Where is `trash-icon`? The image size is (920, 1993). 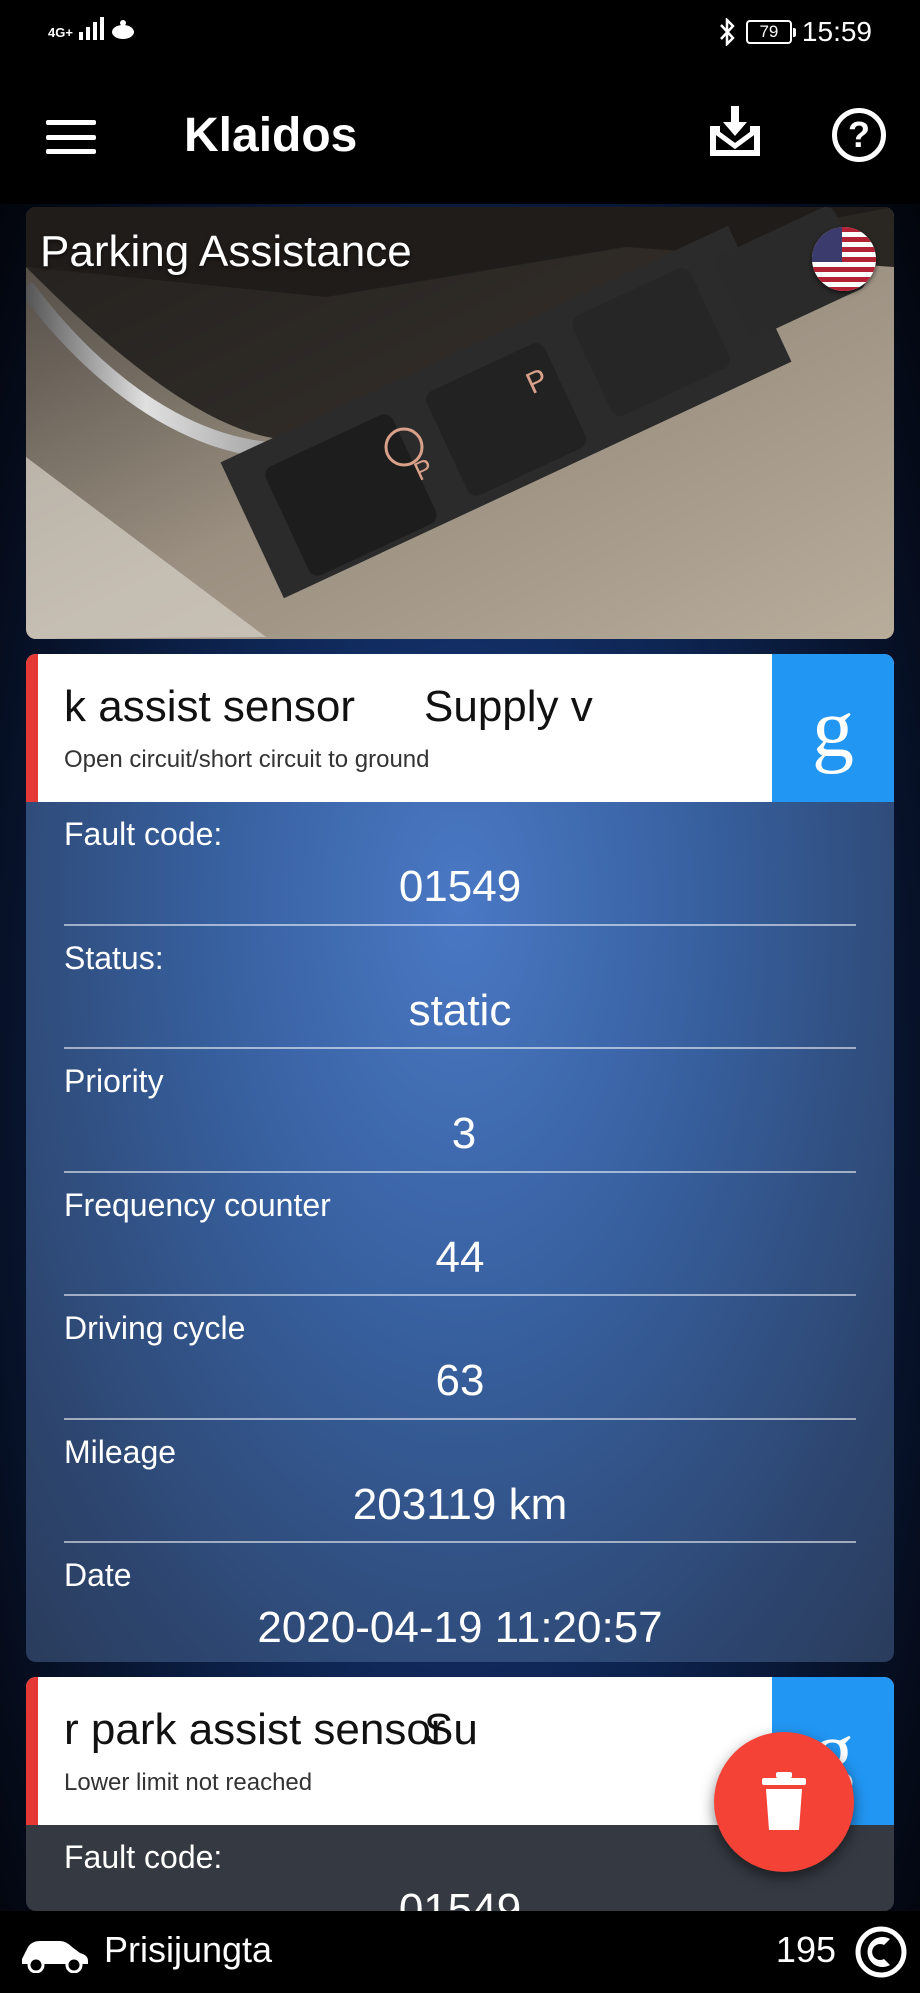
trash-icon is located at coordinates (784, 1801).